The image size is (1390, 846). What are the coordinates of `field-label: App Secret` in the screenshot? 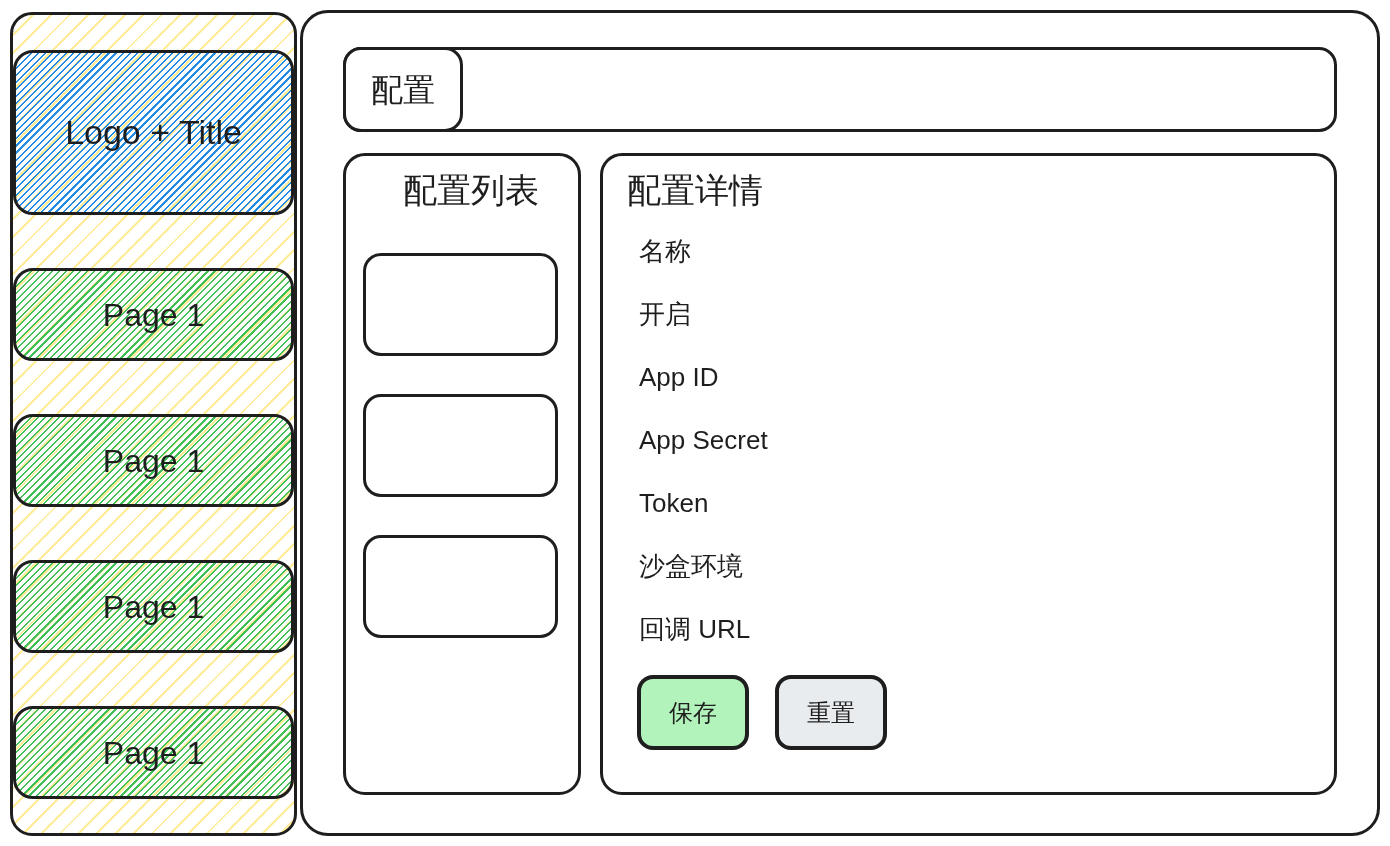 It's located at (703, 440).